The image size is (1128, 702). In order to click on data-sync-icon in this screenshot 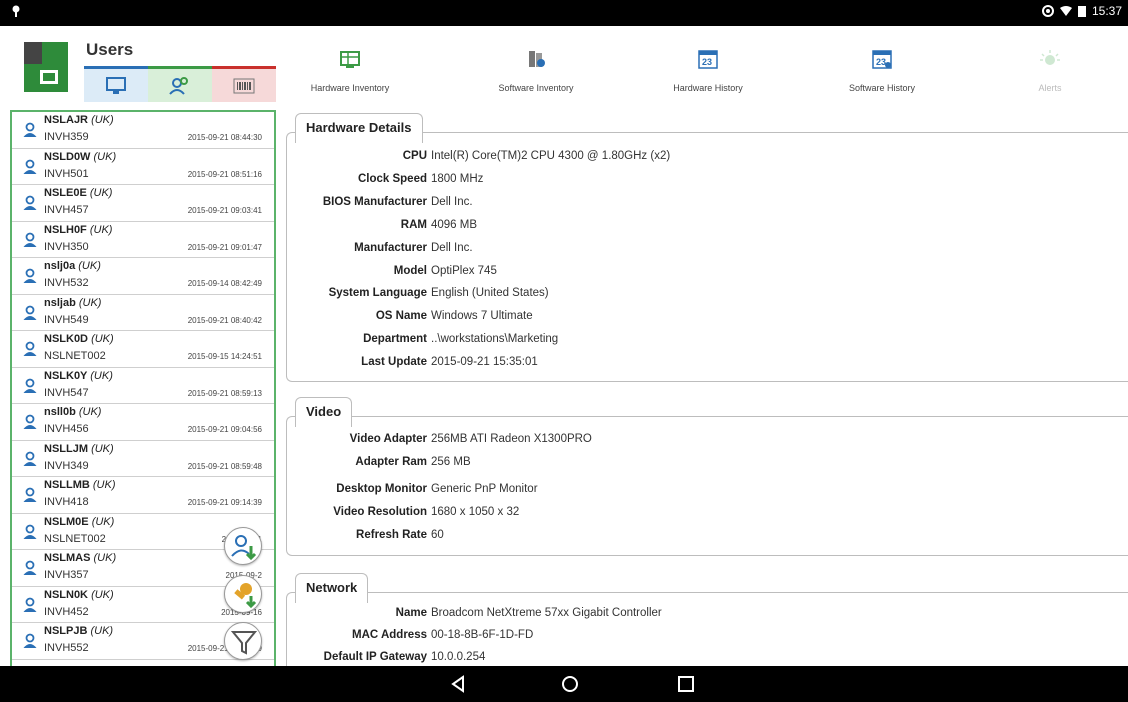, I will do `click(1047, 11)`.